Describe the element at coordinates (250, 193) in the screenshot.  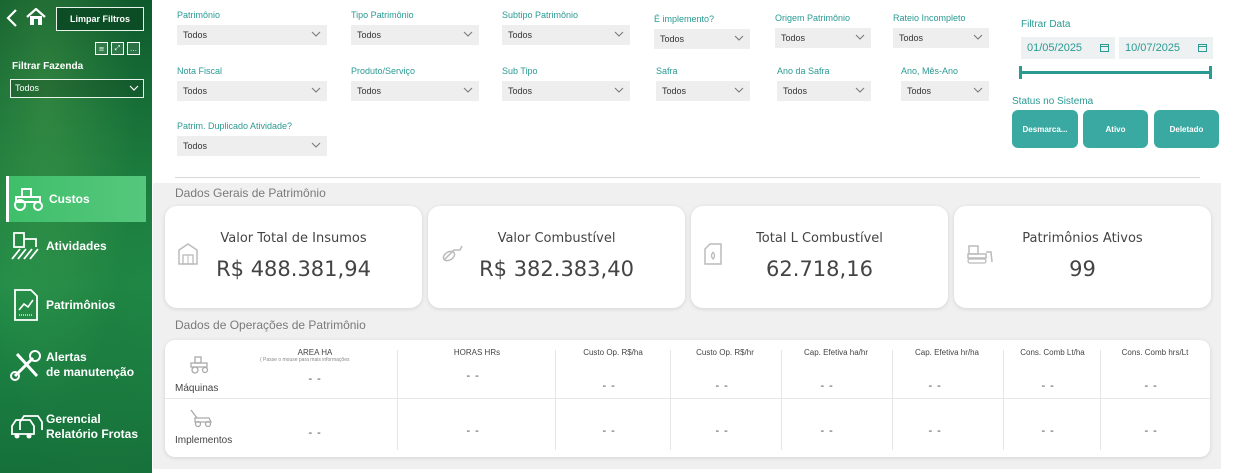
I see `section-title-general: Dados Gerais de Patrimônio` at that location.